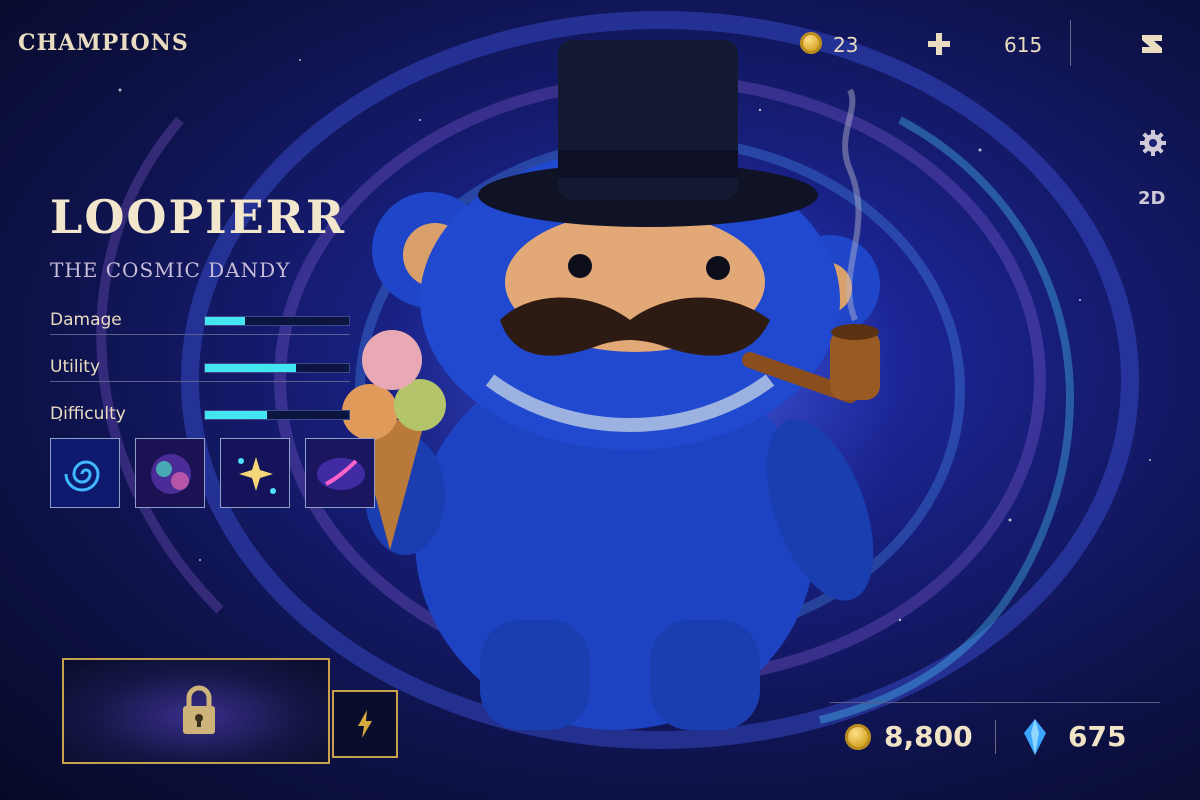 The image size is (1200, 800). I want to click on essence-balance: 615, so click(1023, 45).